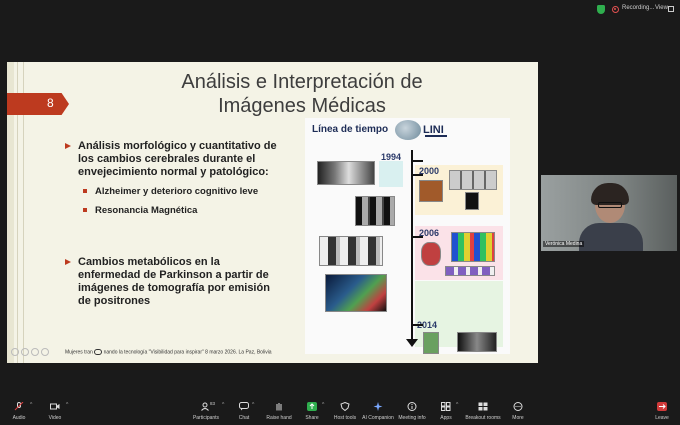  What do you see at coordinates (473, 180) in the screenshot?
I see `ct-grid-image` at bounding box center [473, 180].